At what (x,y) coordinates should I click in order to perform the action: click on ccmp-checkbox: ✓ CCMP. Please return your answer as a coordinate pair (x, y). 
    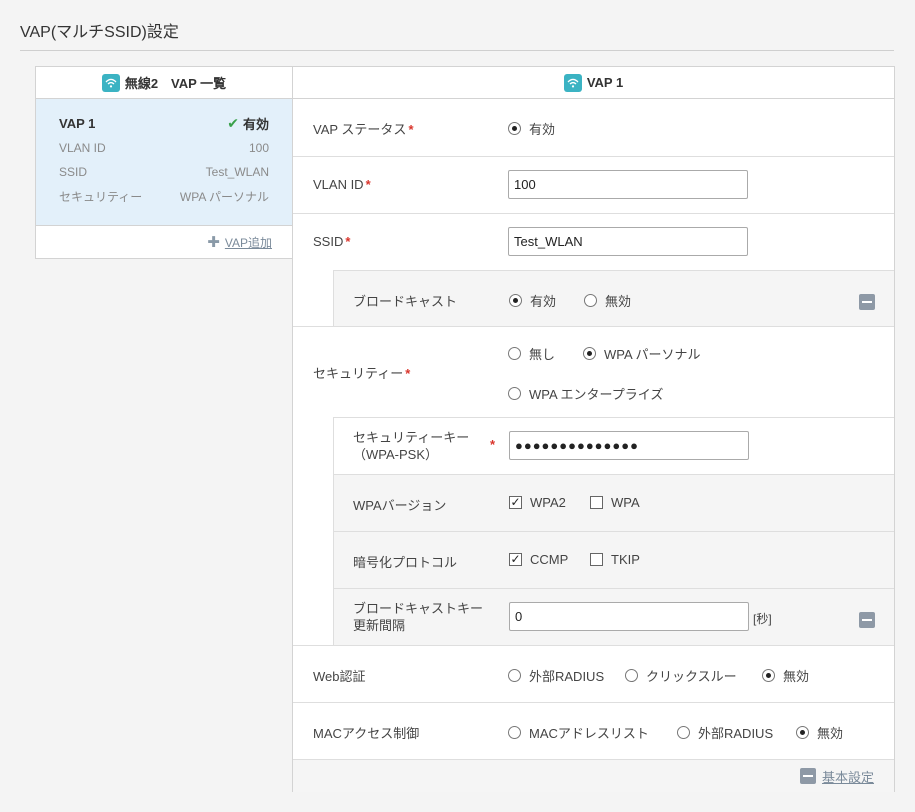
    Looking at the image, I should click on (538, 559).